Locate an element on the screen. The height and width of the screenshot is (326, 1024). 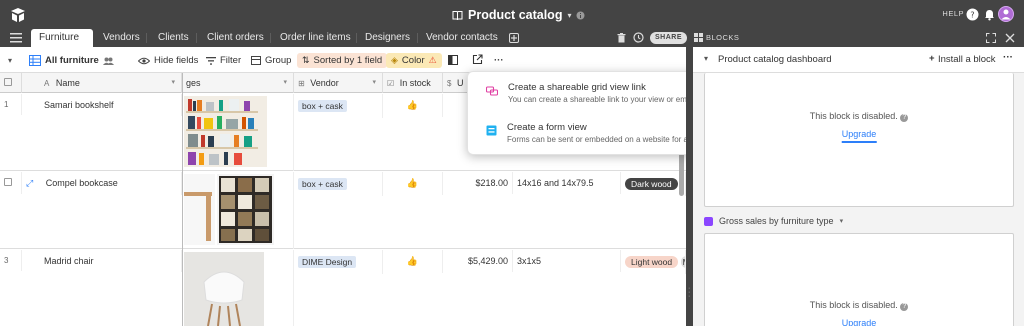
share-button: SHARE is located at coordinates (669, 38).